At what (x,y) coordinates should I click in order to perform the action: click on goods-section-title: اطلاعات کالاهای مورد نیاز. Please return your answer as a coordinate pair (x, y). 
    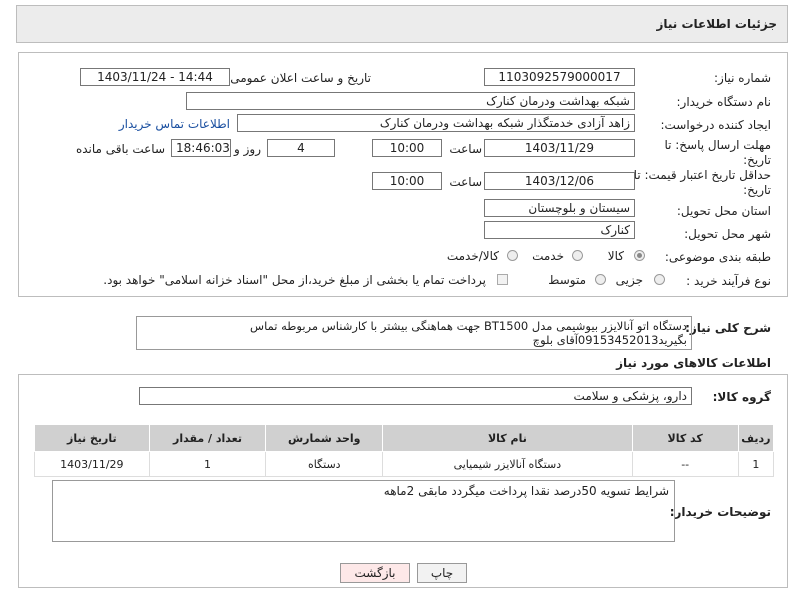
    Looking at the image, I should click on (693, 363).